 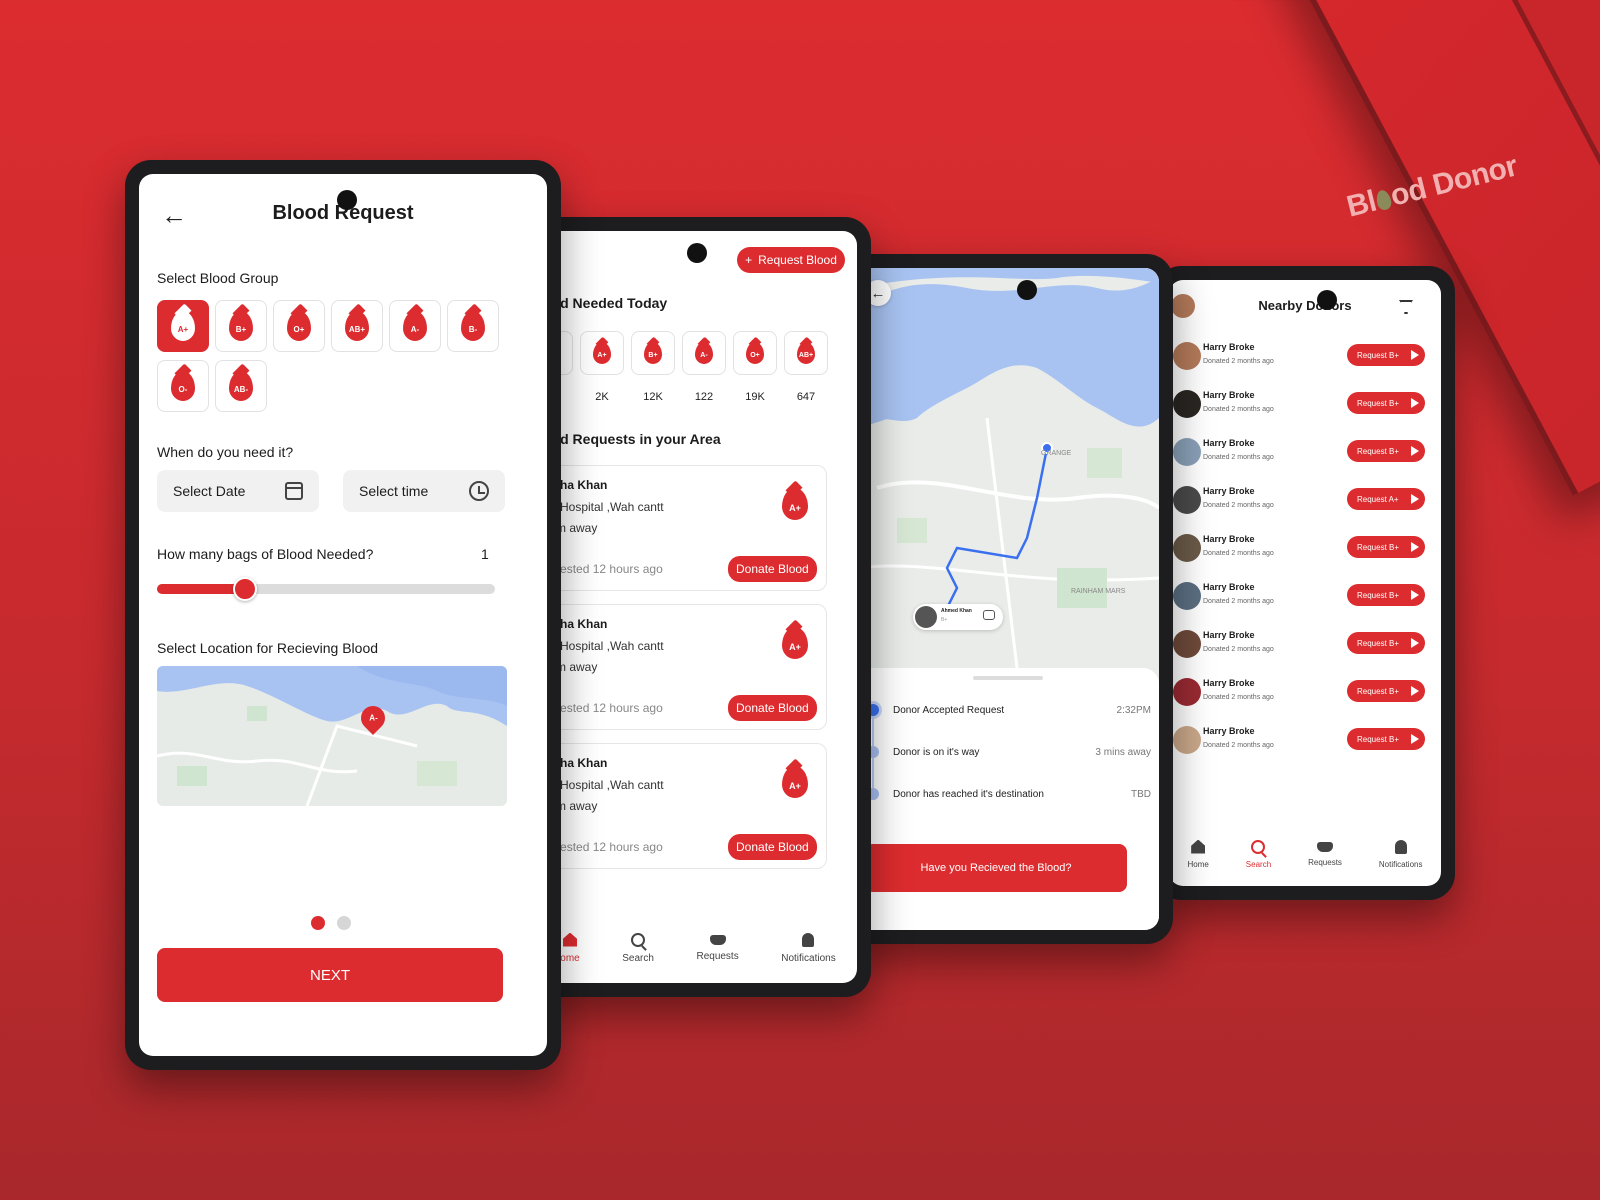 What do you see at coordinates (653, 353) in the screenshot?
I see `blood-stat-cell: B+` at bounding box center [653, 353].